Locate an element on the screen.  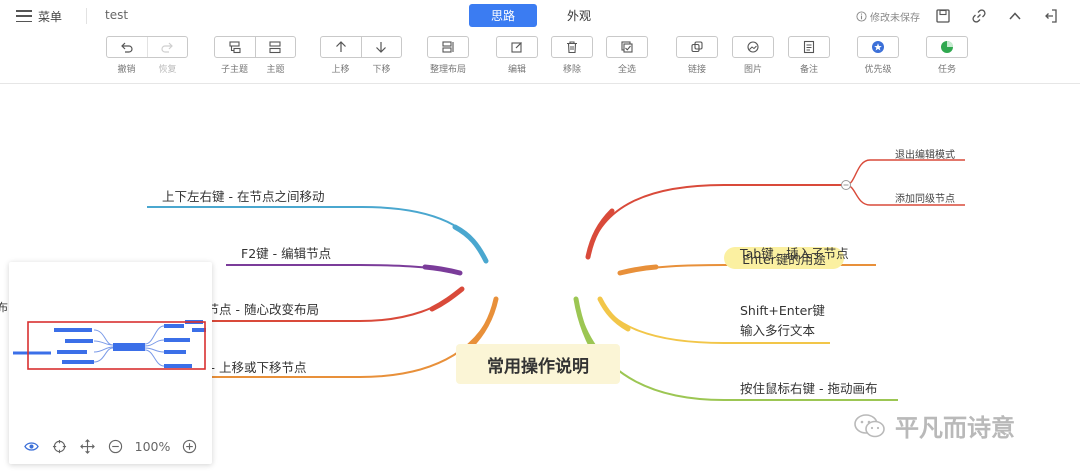
image-tool: 图片 is located at coordinates (753, 55).